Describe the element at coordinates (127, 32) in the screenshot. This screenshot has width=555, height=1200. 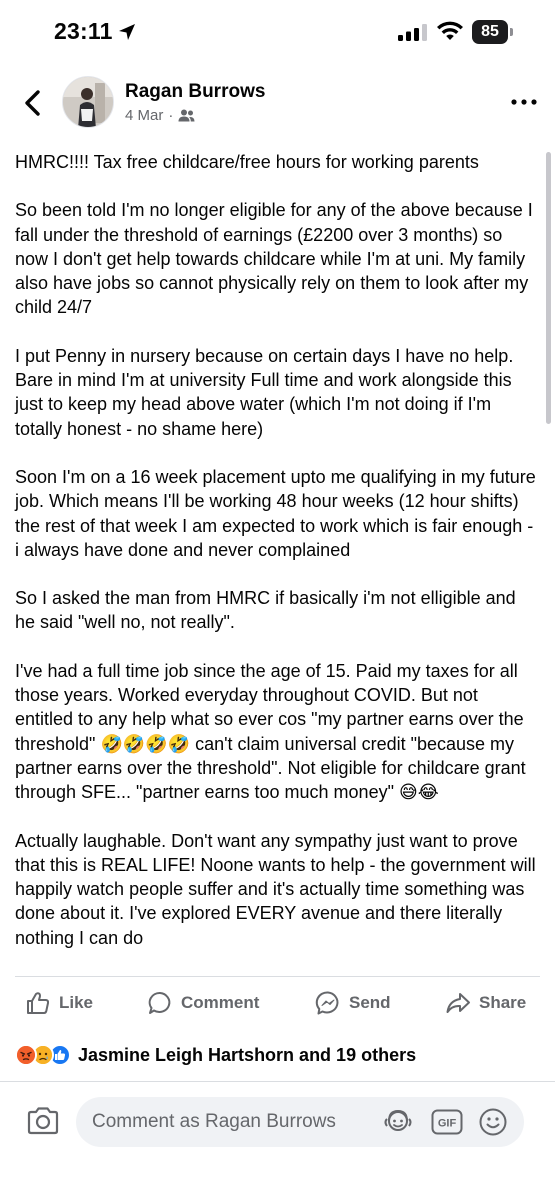
I see `location-arrow-icon` at that location.